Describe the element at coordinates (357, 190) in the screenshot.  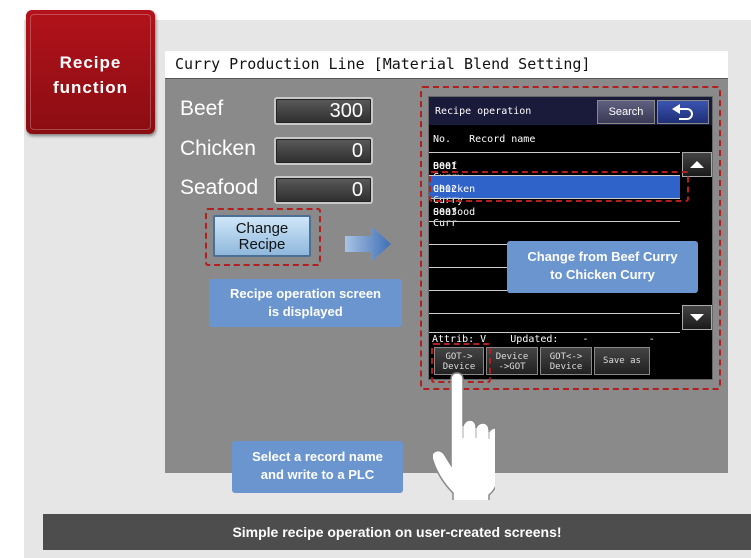
I see `seafood-value: 0` at that location.